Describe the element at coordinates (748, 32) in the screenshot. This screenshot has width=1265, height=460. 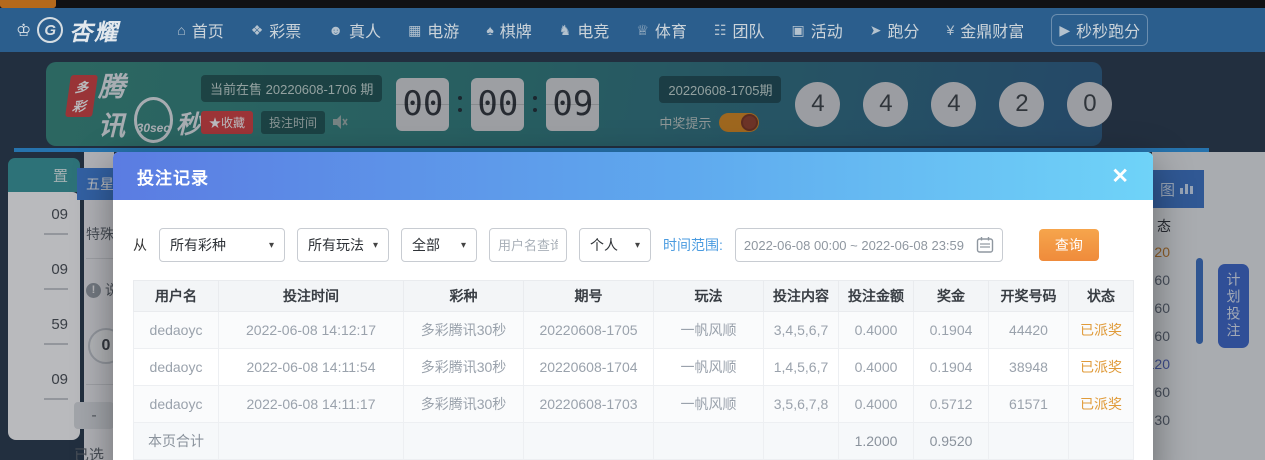
I see `nav-label: 团队` at that location.